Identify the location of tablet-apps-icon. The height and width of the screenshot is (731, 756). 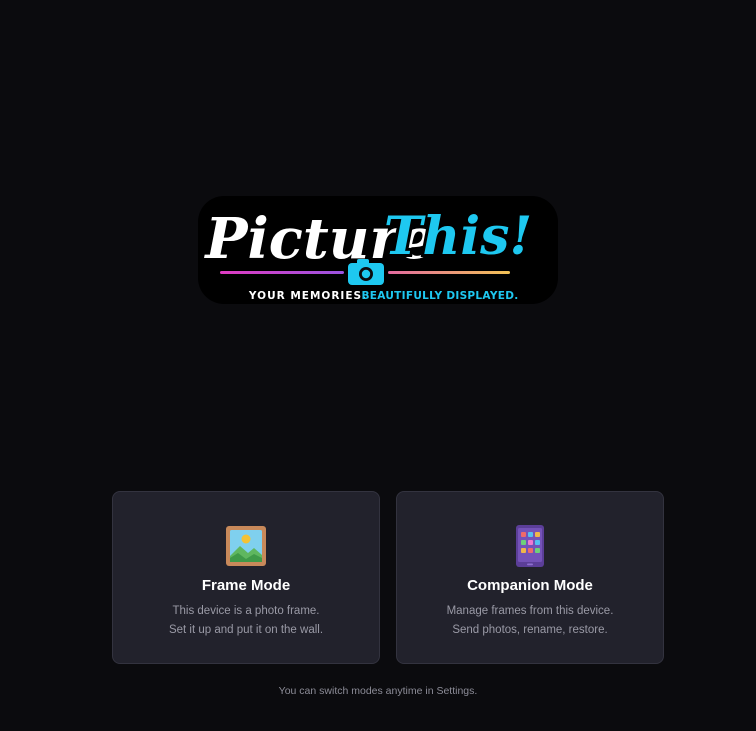
(530, 546).